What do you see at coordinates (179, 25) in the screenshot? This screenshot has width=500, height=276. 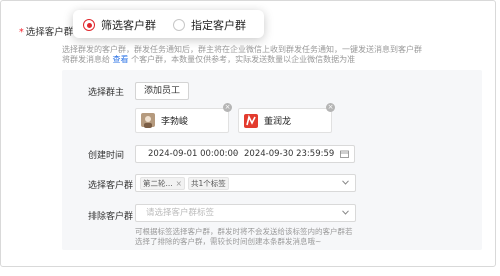 I see `radio-unchecked-icon` at bounding box center [179, 25].